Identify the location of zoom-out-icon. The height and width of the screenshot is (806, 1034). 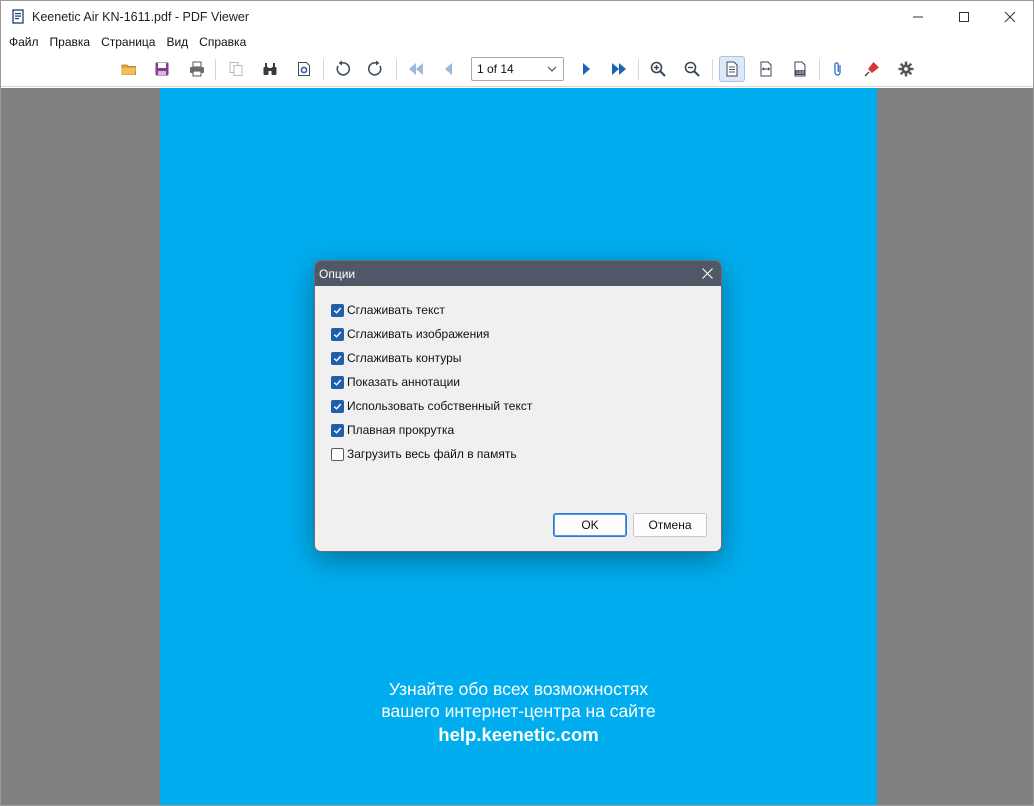
(692, 69).